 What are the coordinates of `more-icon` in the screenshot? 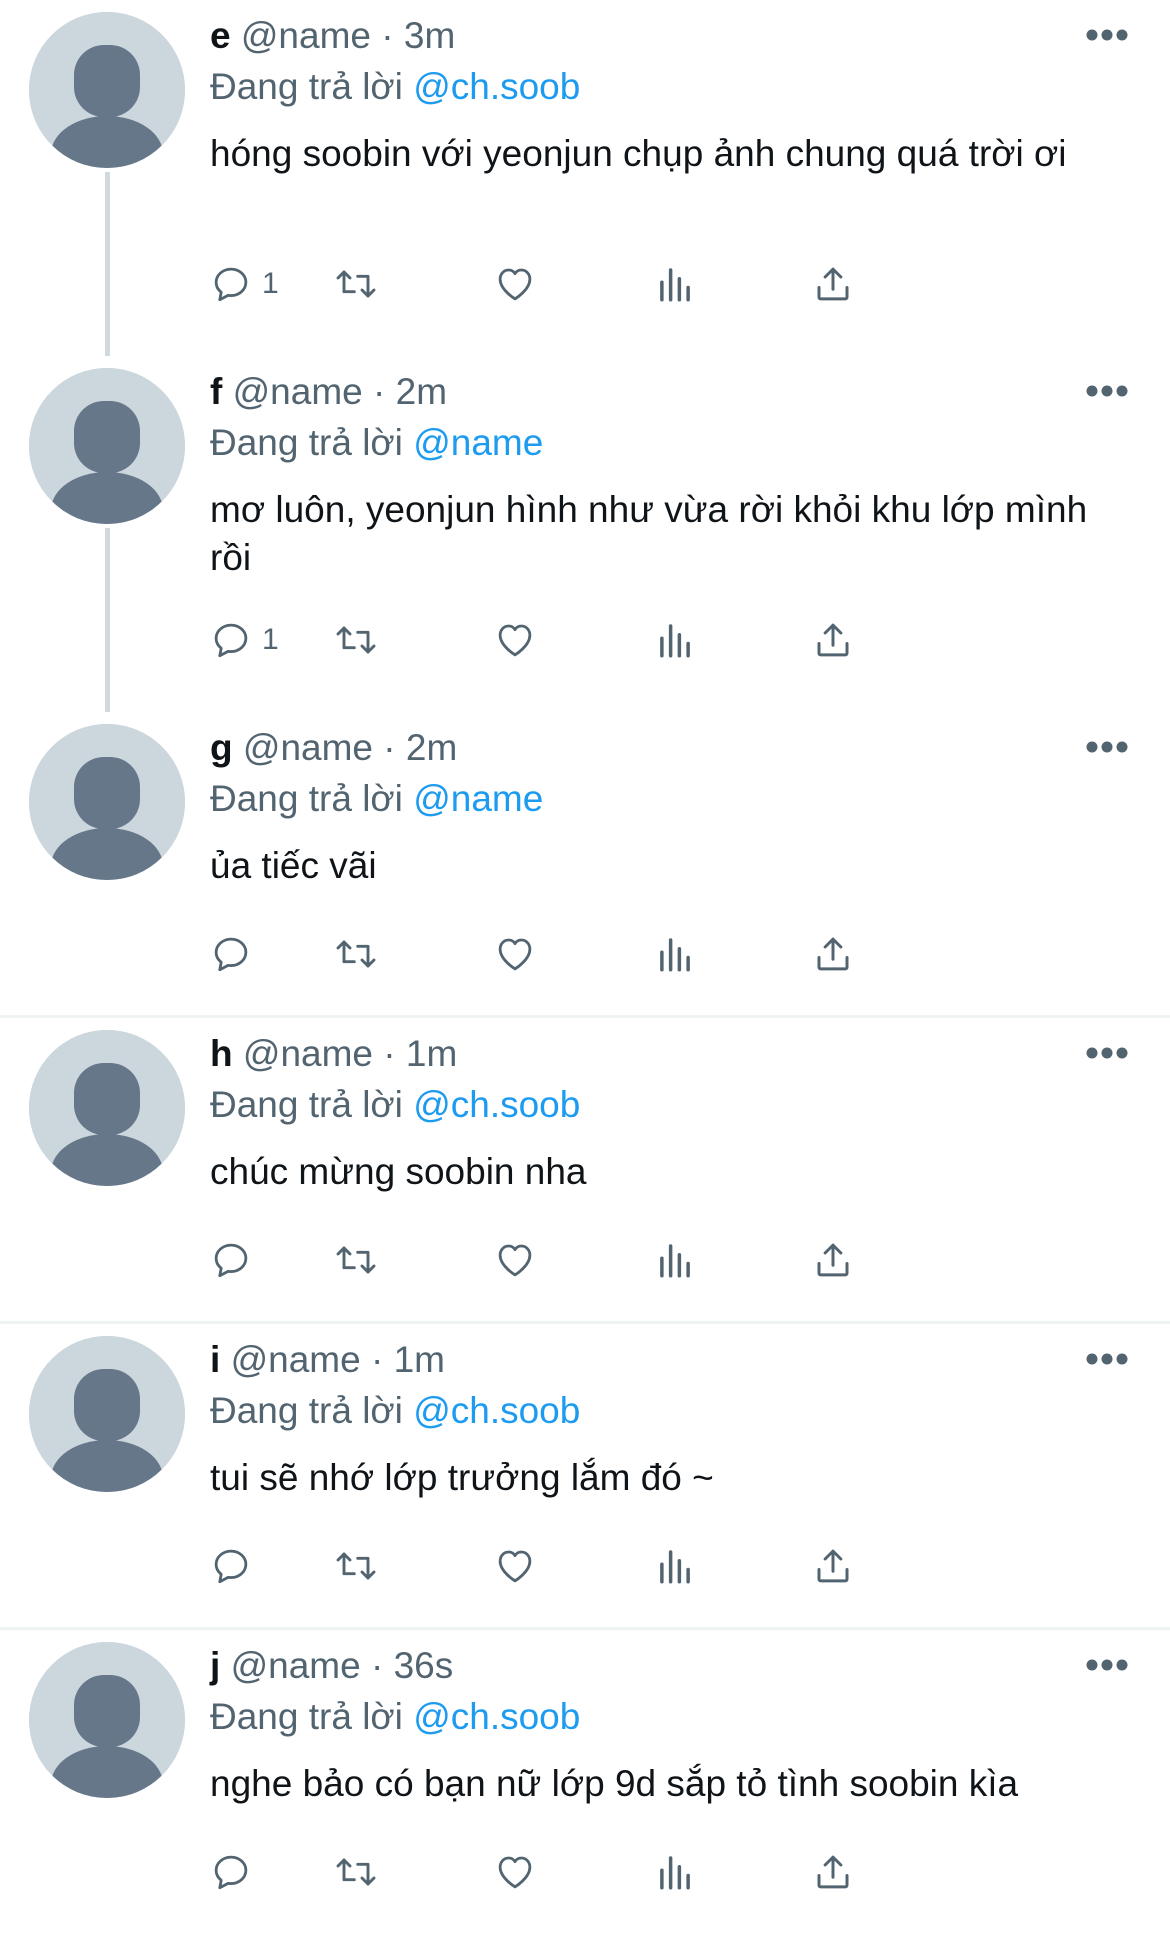 It's located at (1107, 1359).